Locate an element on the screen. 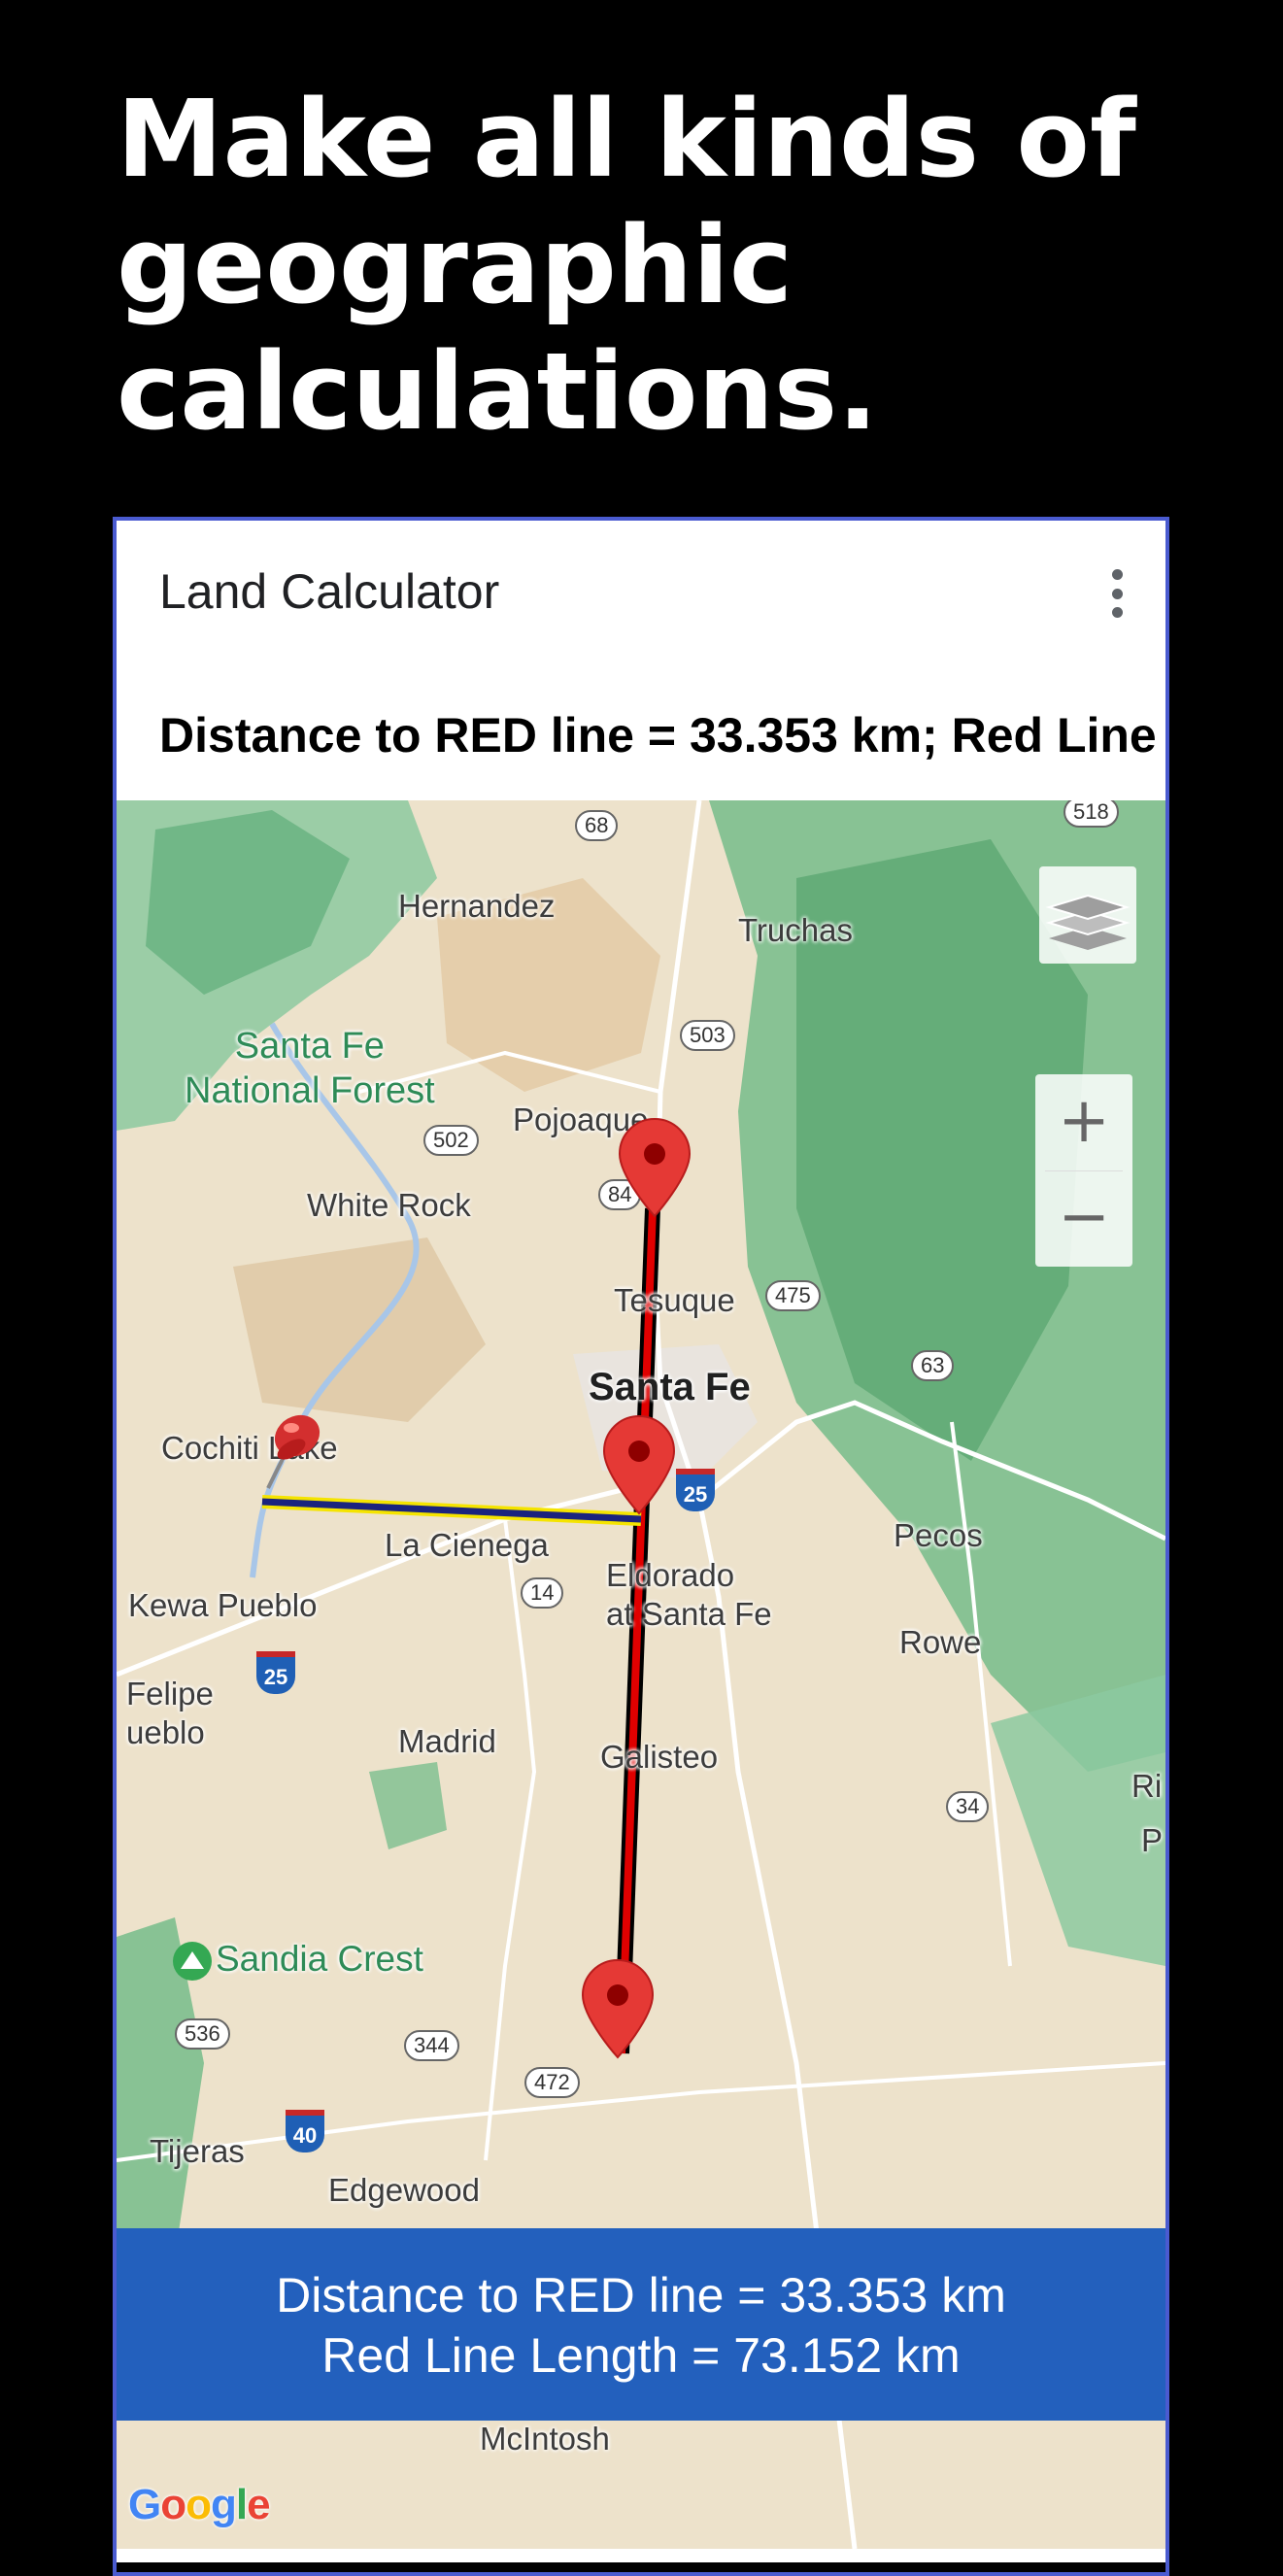 The image size is (1283, 2576). route-shield: 475 is located at coordinates (793, 1295).